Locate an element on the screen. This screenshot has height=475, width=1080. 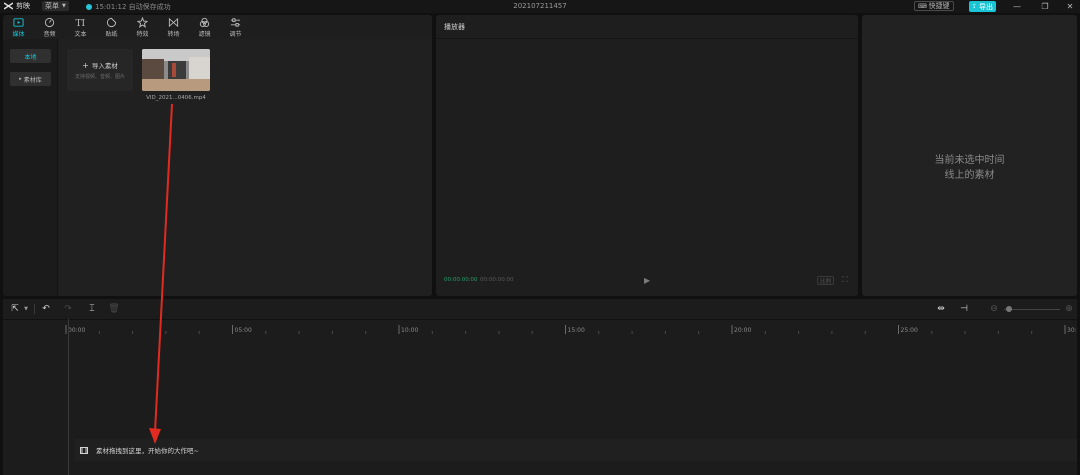
details-panel: 当前未选中时间 线上的素材 is located at coordinates (969, 155).